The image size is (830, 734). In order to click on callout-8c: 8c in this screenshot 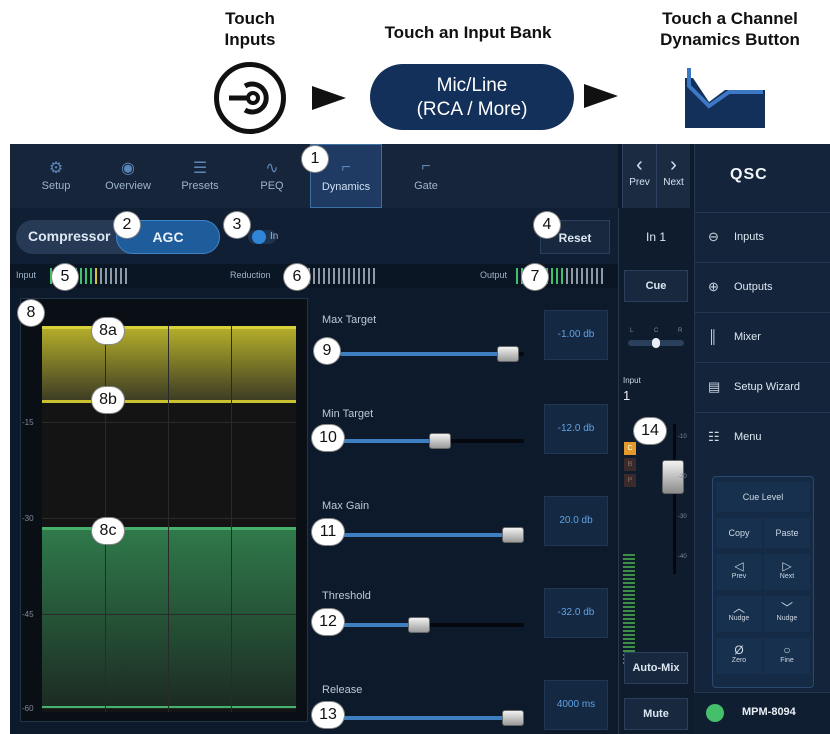, I will do `click(108, 531)`.